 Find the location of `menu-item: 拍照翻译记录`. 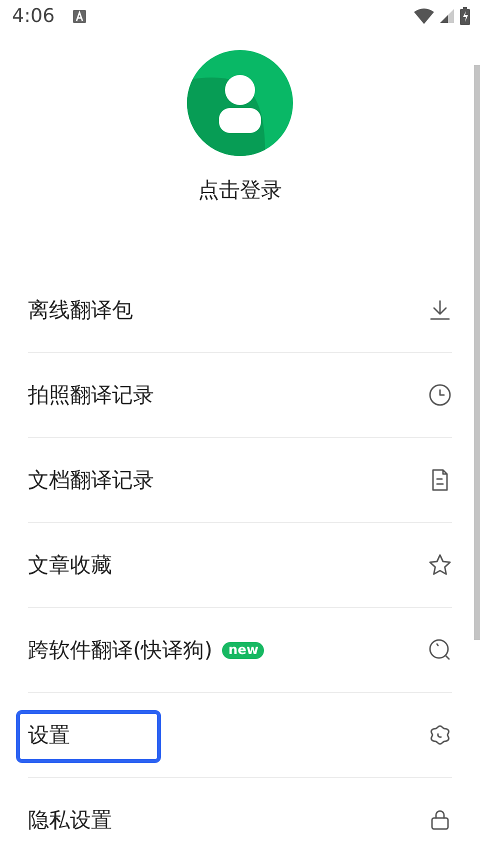

menu-item: 拍照翻译记录 is located at coordinates (242, 395).